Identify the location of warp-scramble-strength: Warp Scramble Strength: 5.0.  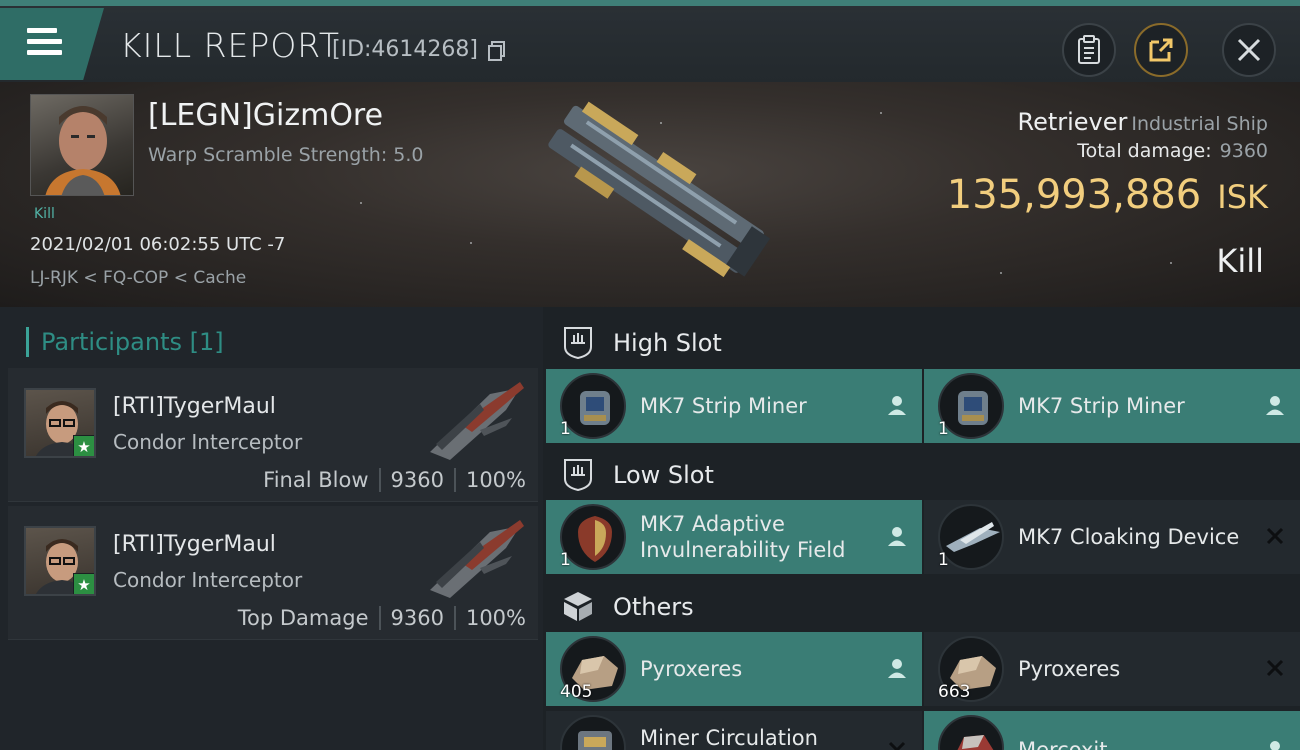
(286, 155).